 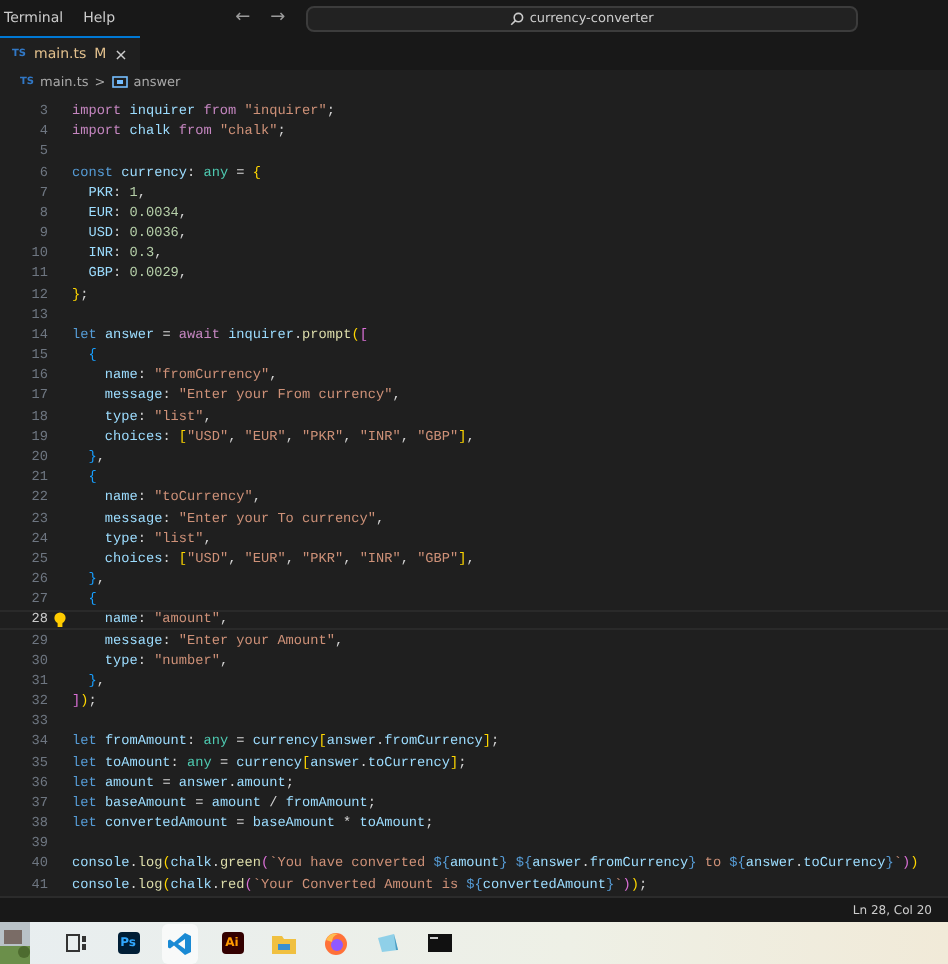 I want to click on back-button: ←, so click(x=243, y=18).